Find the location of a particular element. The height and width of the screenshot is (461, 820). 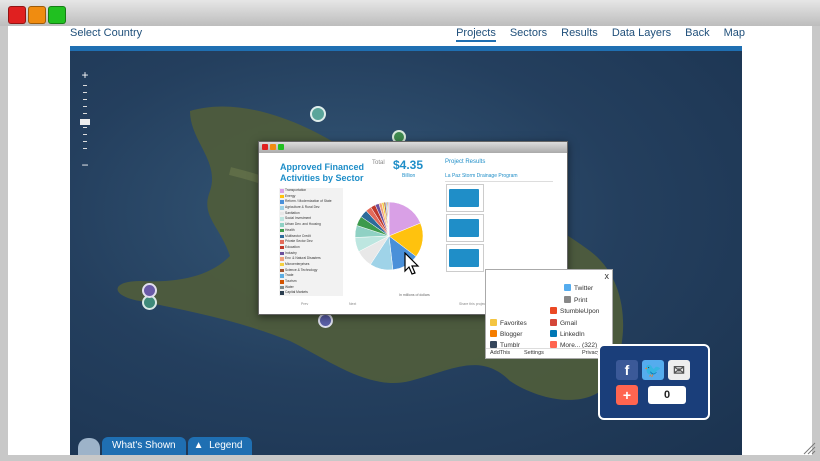

project-name-link: La Paz Storm Drainage Program is located at coordinates (481, 176).